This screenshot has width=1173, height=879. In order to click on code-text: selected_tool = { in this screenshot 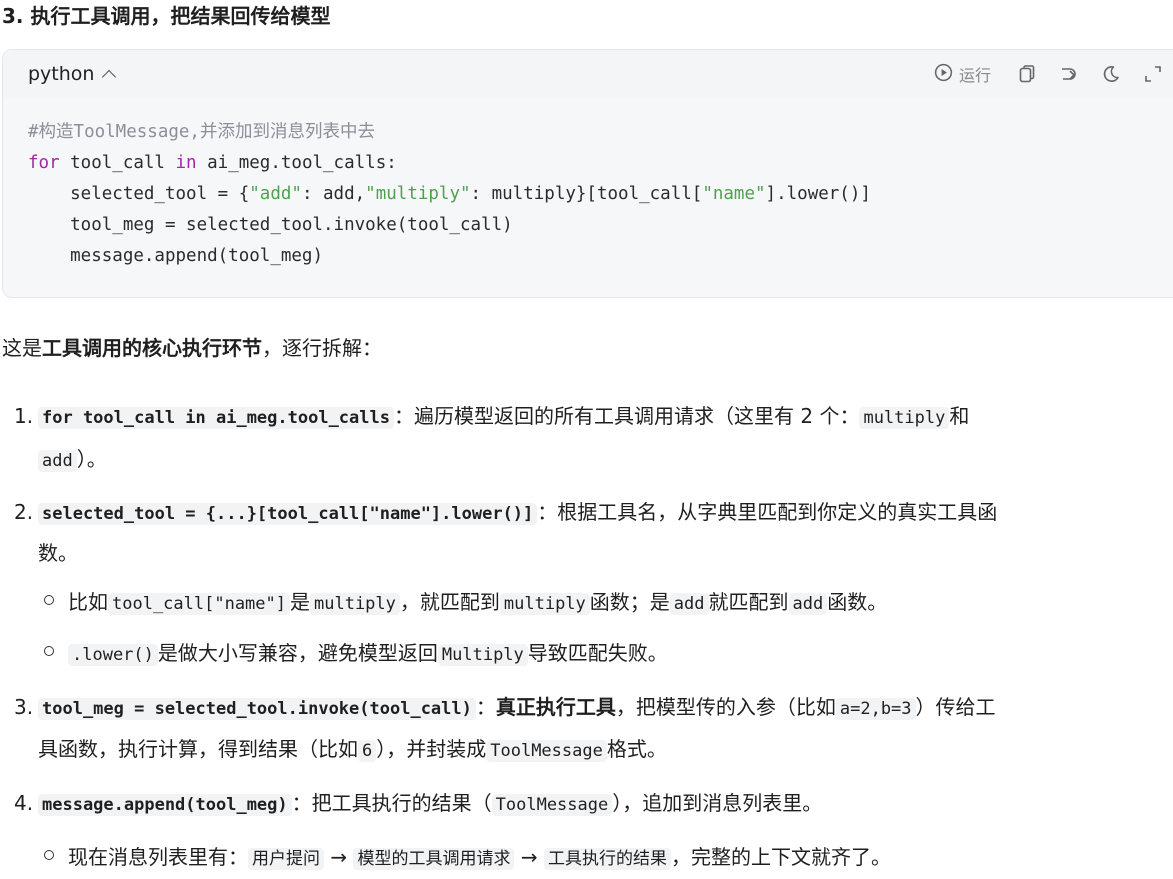, I will do `click(139, 194)`.